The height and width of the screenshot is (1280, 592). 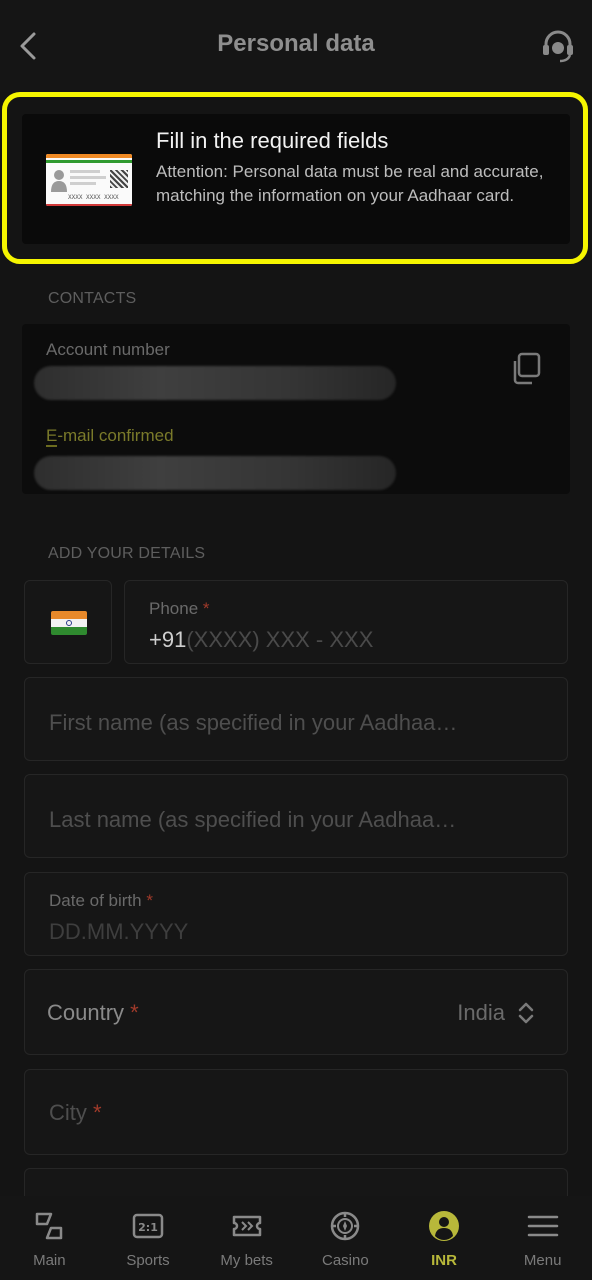 What do you see at coordinates (215, 383) in the screenshot?
I see `account-number-value-blurred` at bounding box center [215, 383].